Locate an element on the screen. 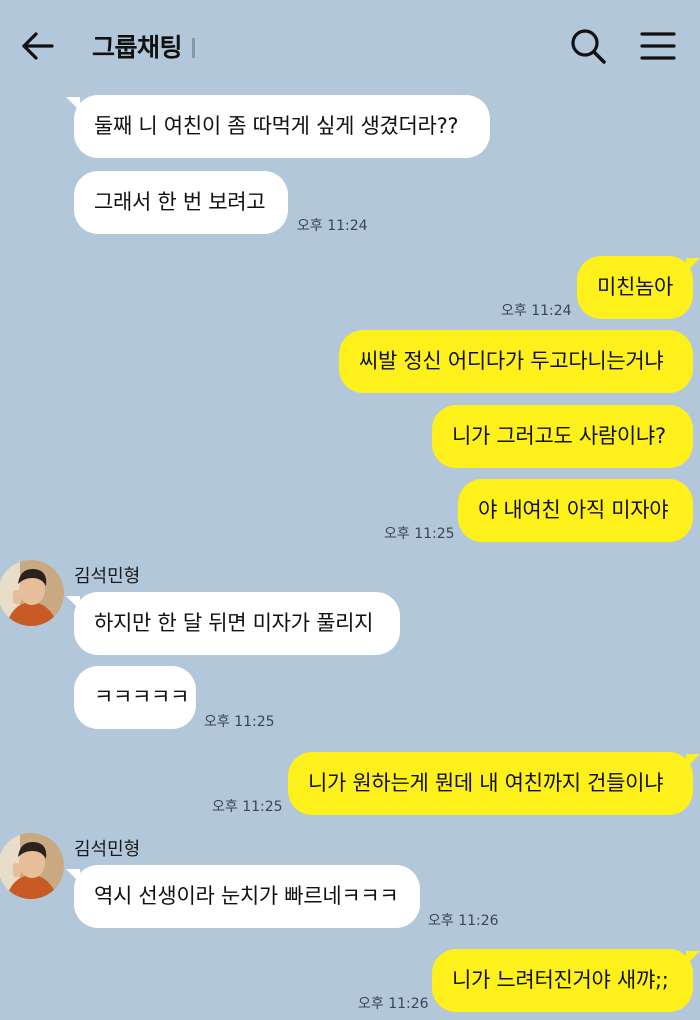 This screenshot has width=700, height=1020. message-bubble-incoming: 역시 선생이라 눈치가 빠르네ㅋㅋㅋ is located at coordinates (247, 896).